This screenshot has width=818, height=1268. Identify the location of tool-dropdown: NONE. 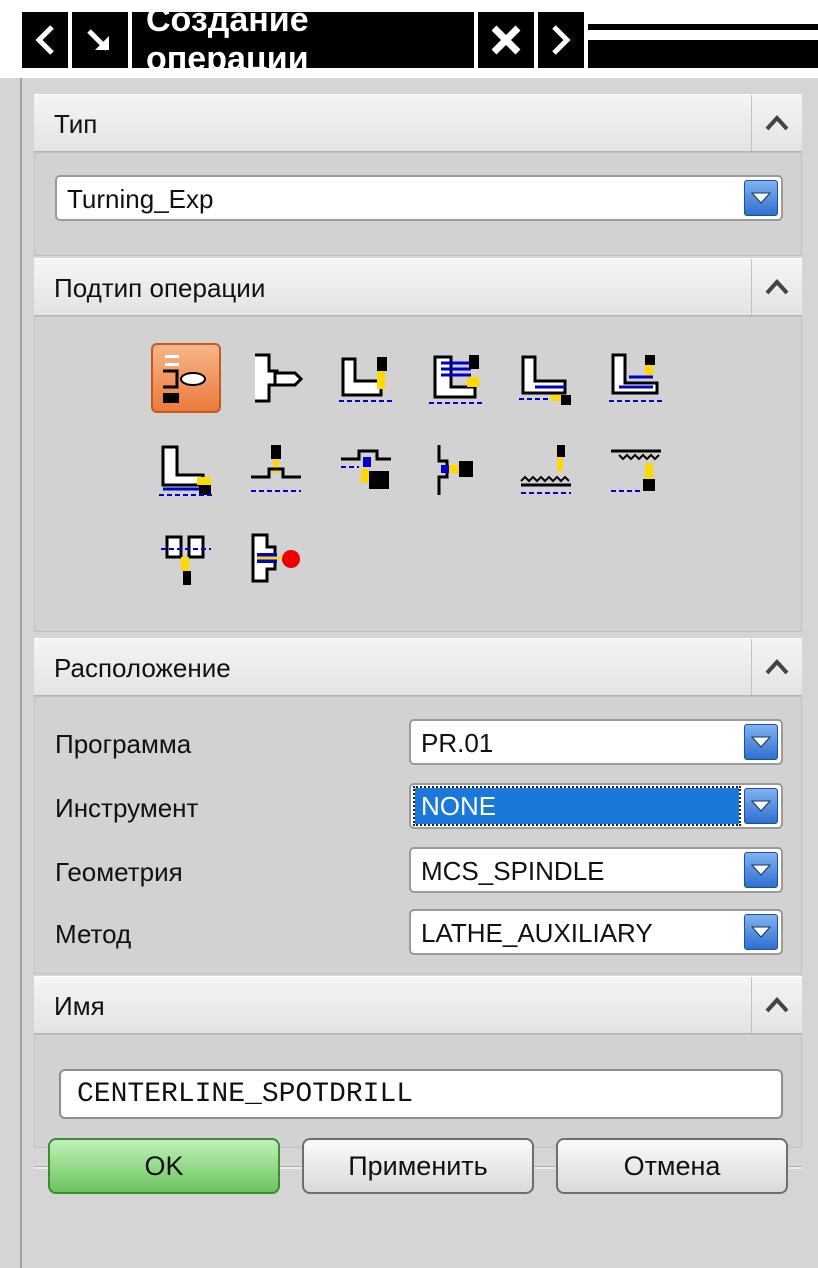
(596, 806).